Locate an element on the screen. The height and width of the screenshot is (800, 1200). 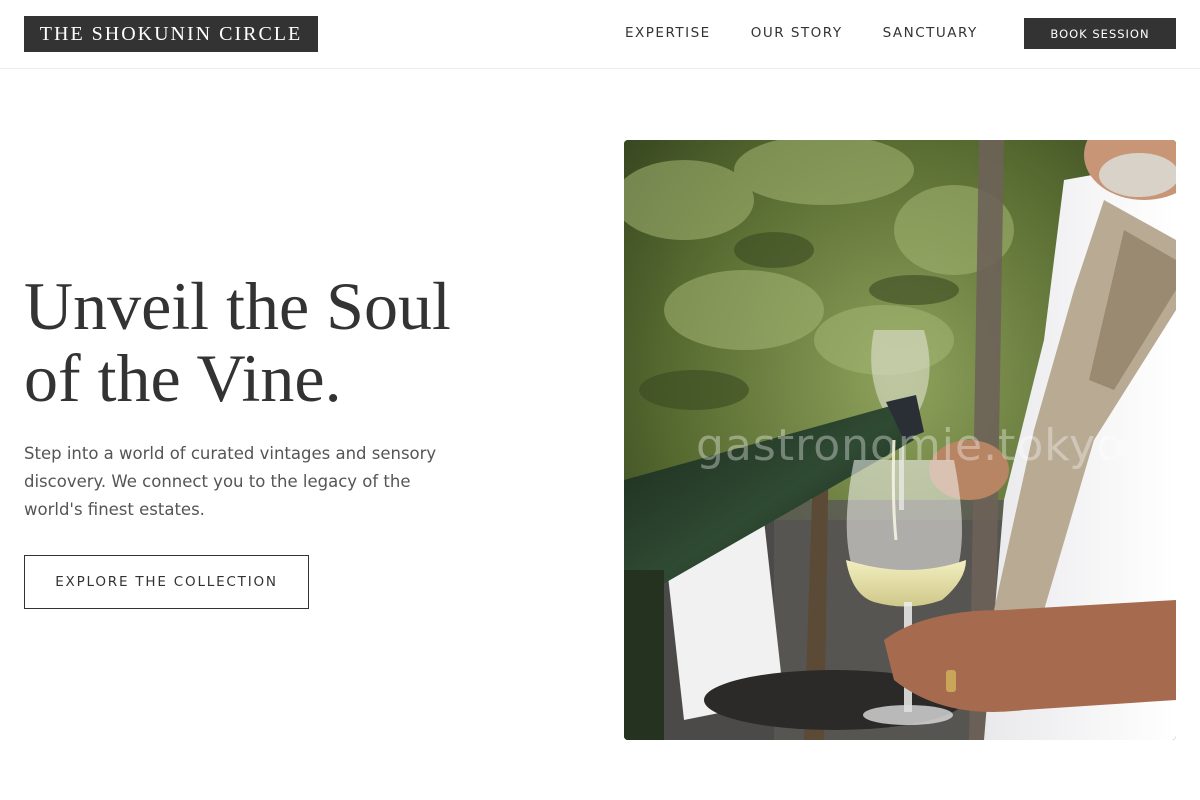
nav-link-sanctuary: SANCTUARY is located at coordinates (930, 33).